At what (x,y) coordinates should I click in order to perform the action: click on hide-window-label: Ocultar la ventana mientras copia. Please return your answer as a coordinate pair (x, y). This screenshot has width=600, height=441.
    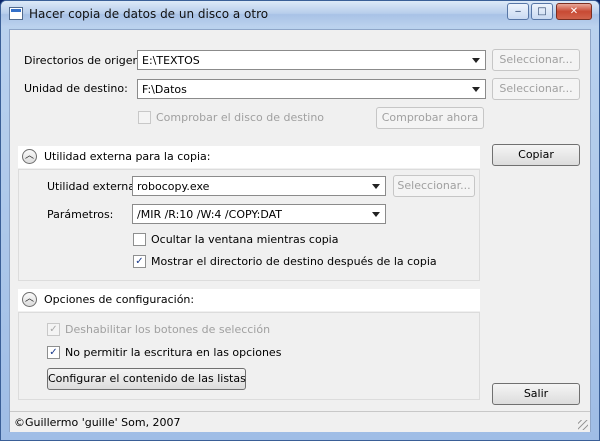
    Looking at the image, I should click on (245, 239).